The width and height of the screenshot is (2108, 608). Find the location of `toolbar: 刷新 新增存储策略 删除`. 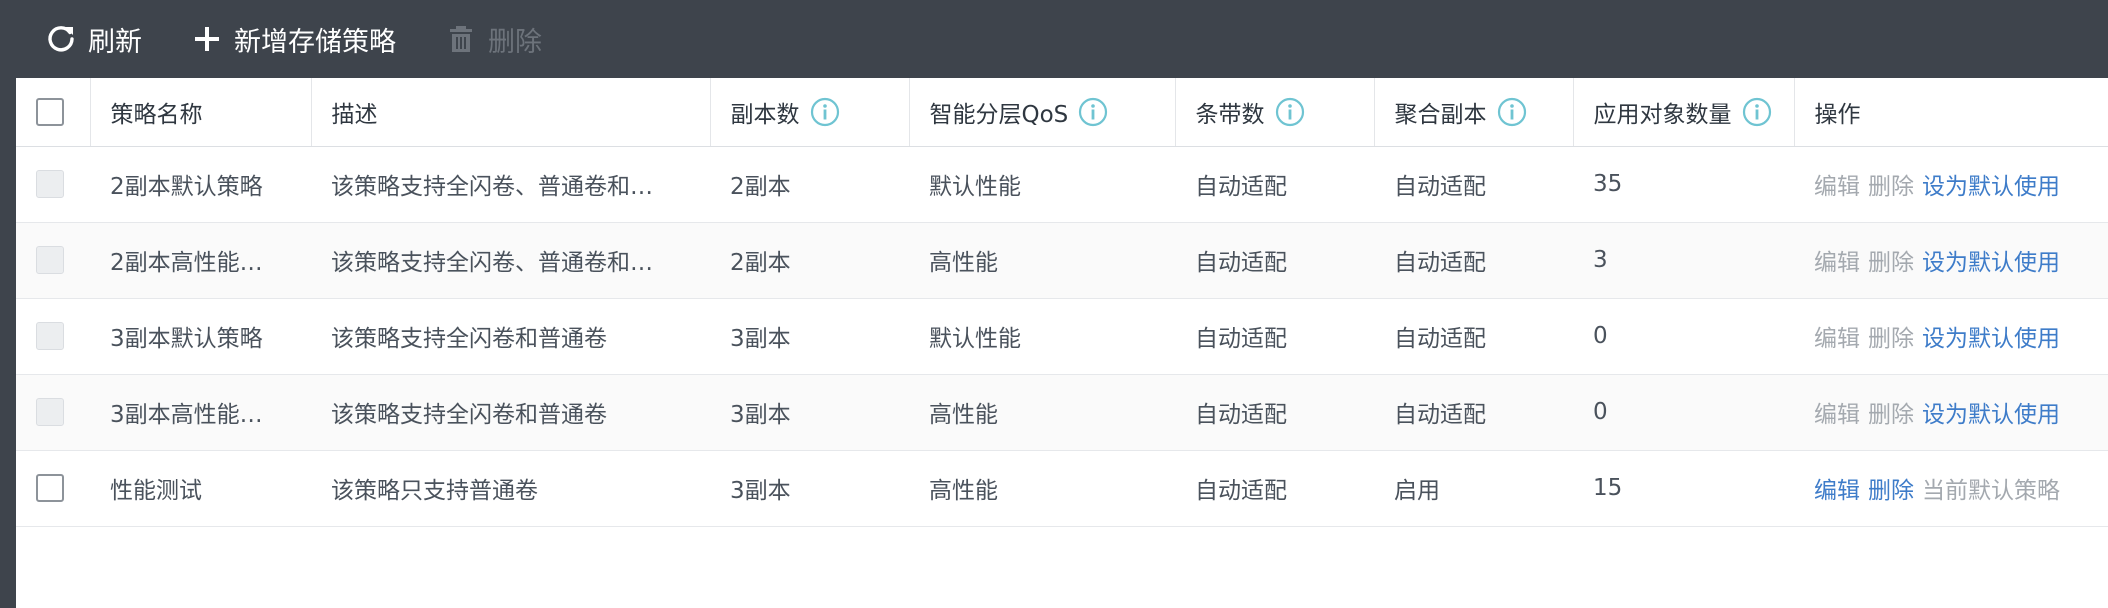

toolbar: 刷新 新增存储策略 删除 is located at coordinates (1054, 39).